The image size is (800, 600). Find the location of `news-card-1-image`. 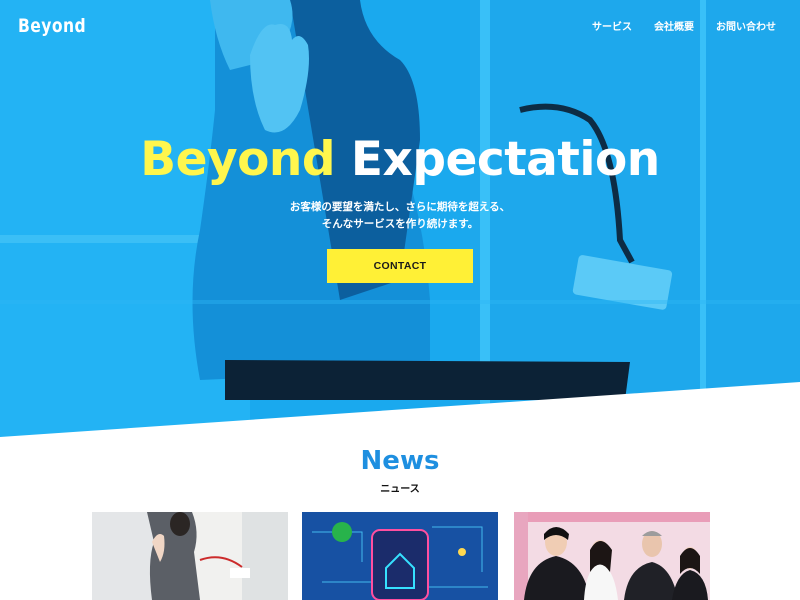

news-card-1-image is located at coordinates (190, 556).